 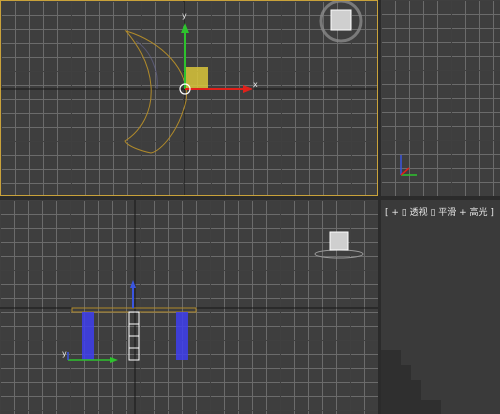 What do you see at coordinates (64, 353) in the screenshot?
I see `front-y-label: y` at bounding box center [64, 353].